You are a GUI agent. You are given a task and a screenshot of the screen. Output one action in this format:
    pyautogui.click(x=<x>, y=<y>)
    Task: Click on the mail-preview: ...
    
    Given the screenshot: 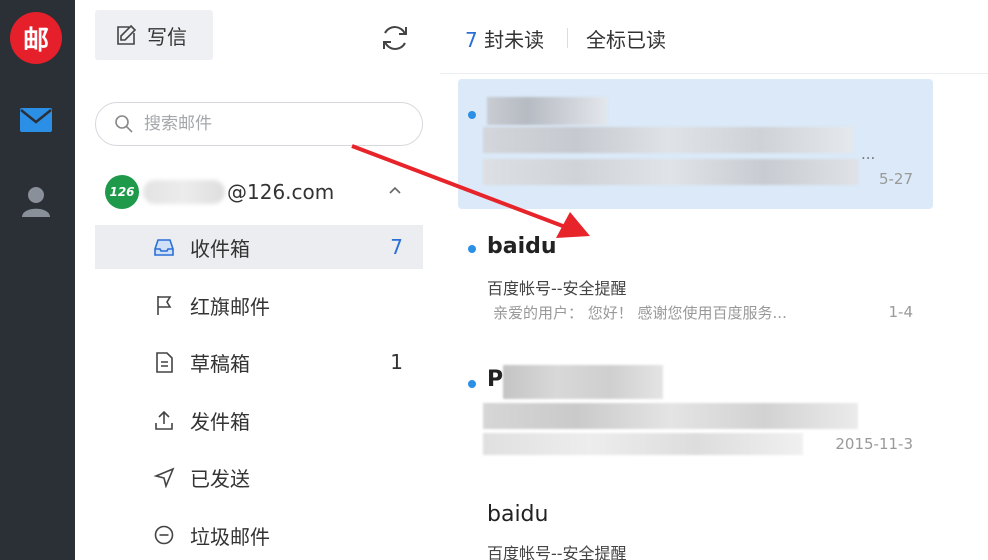 What is the action you would take?
    pyautogui.click(x=868, y=154)
    